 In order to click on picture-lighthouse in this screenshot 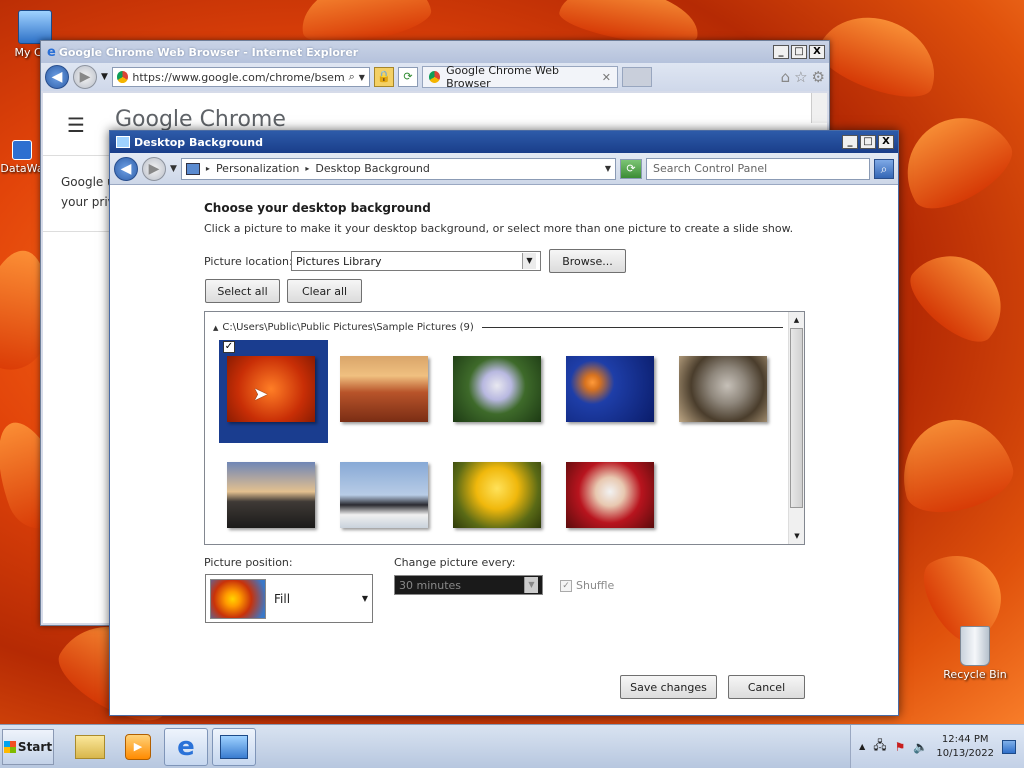, I will do `click(271, 495)`.